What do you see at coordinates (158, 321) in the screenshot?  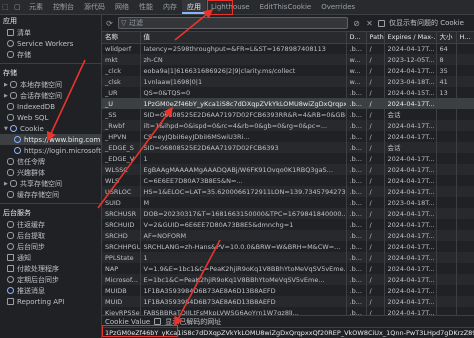 I see `show-decoded-checkbox` at bounding box center [158, 321].